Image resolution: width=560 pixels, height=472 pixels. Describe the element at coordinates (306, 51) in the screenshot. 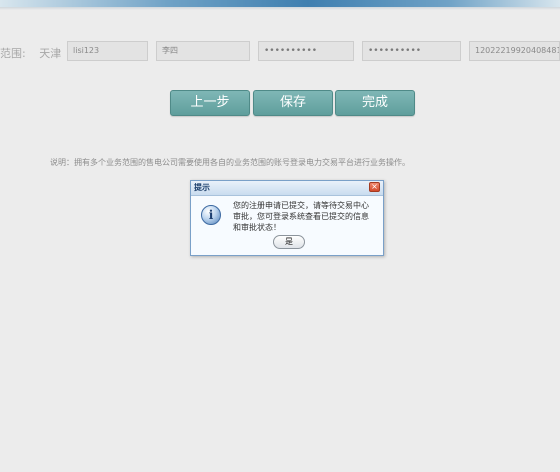

I see `password-field: ••••••••••` at that location.